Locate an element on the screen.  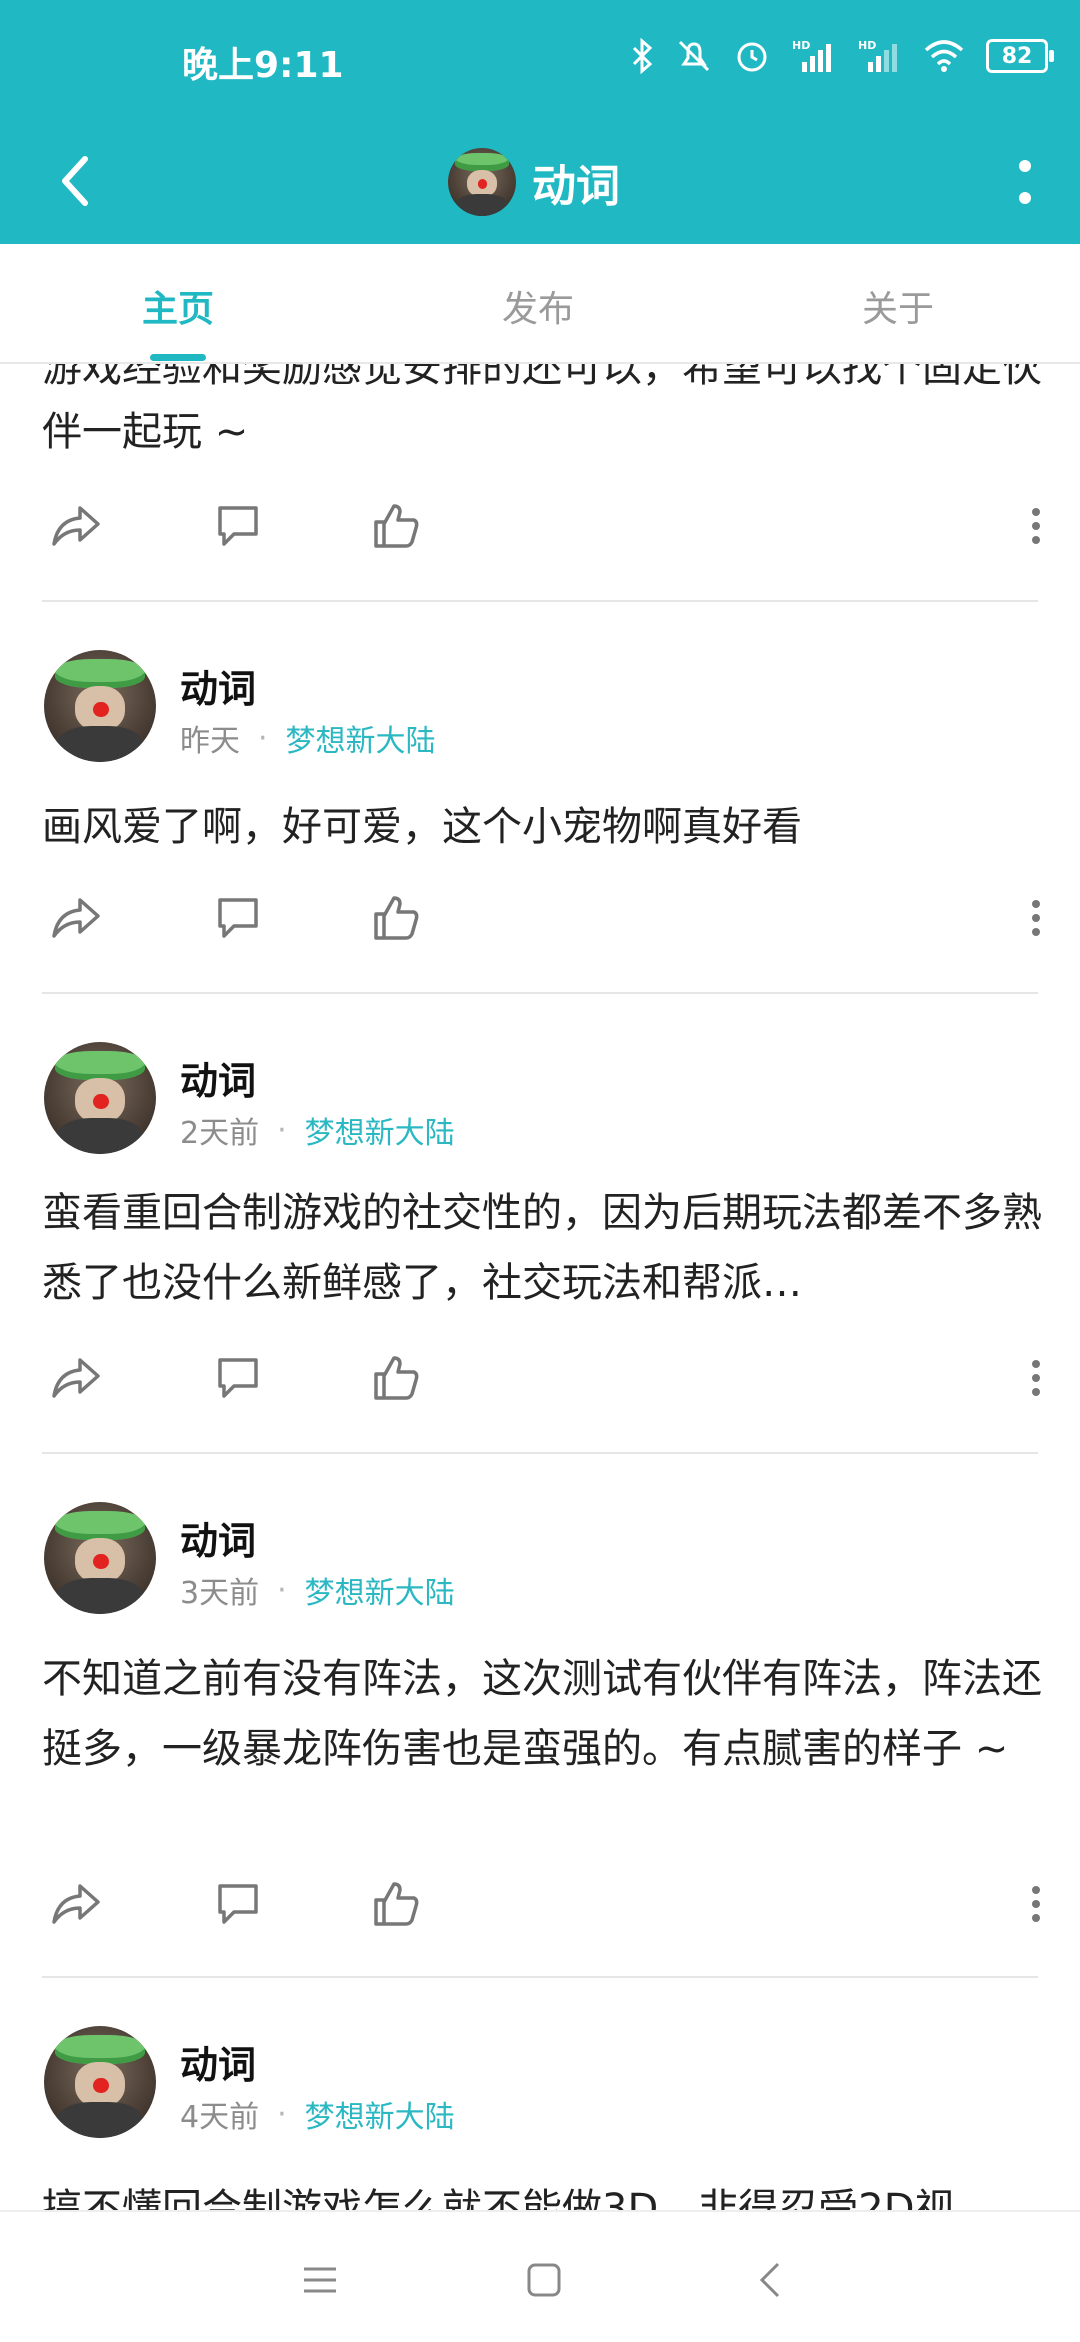
alarm-icon is located at coordinates (752, 56).